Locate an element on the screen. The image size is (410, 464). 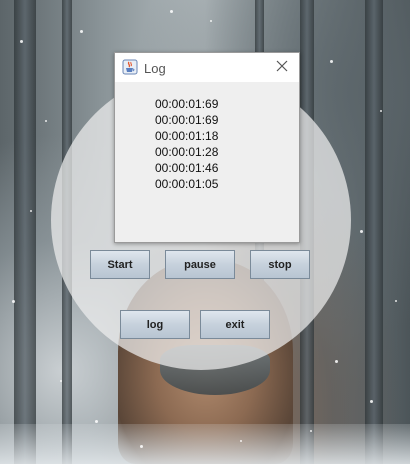
log-entry: 00:00:01:18 is located at coordinates (187, 136).